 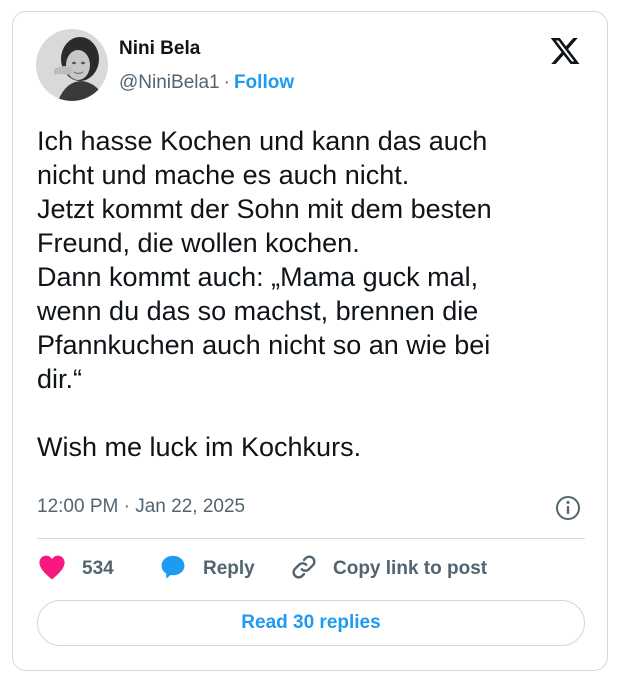 I want to click on handle-row: @NiniBela1 · Follow, so click(x=206, y=83).